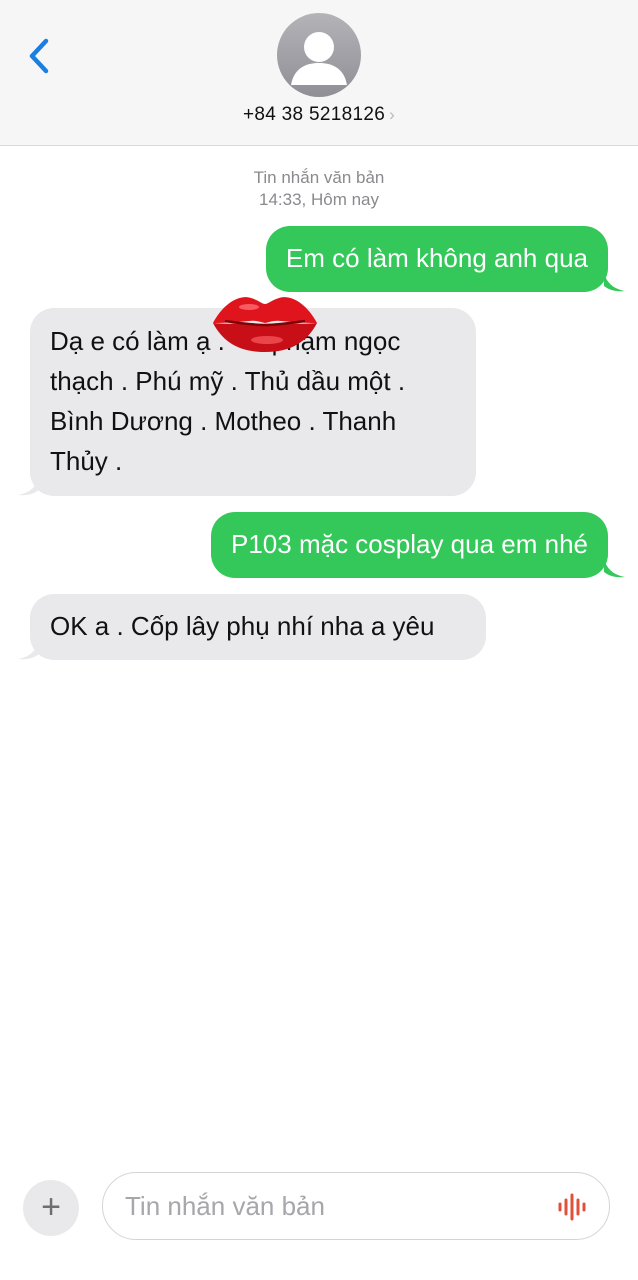  I want to click on add-attachment-button: +, so click(51, 1208).